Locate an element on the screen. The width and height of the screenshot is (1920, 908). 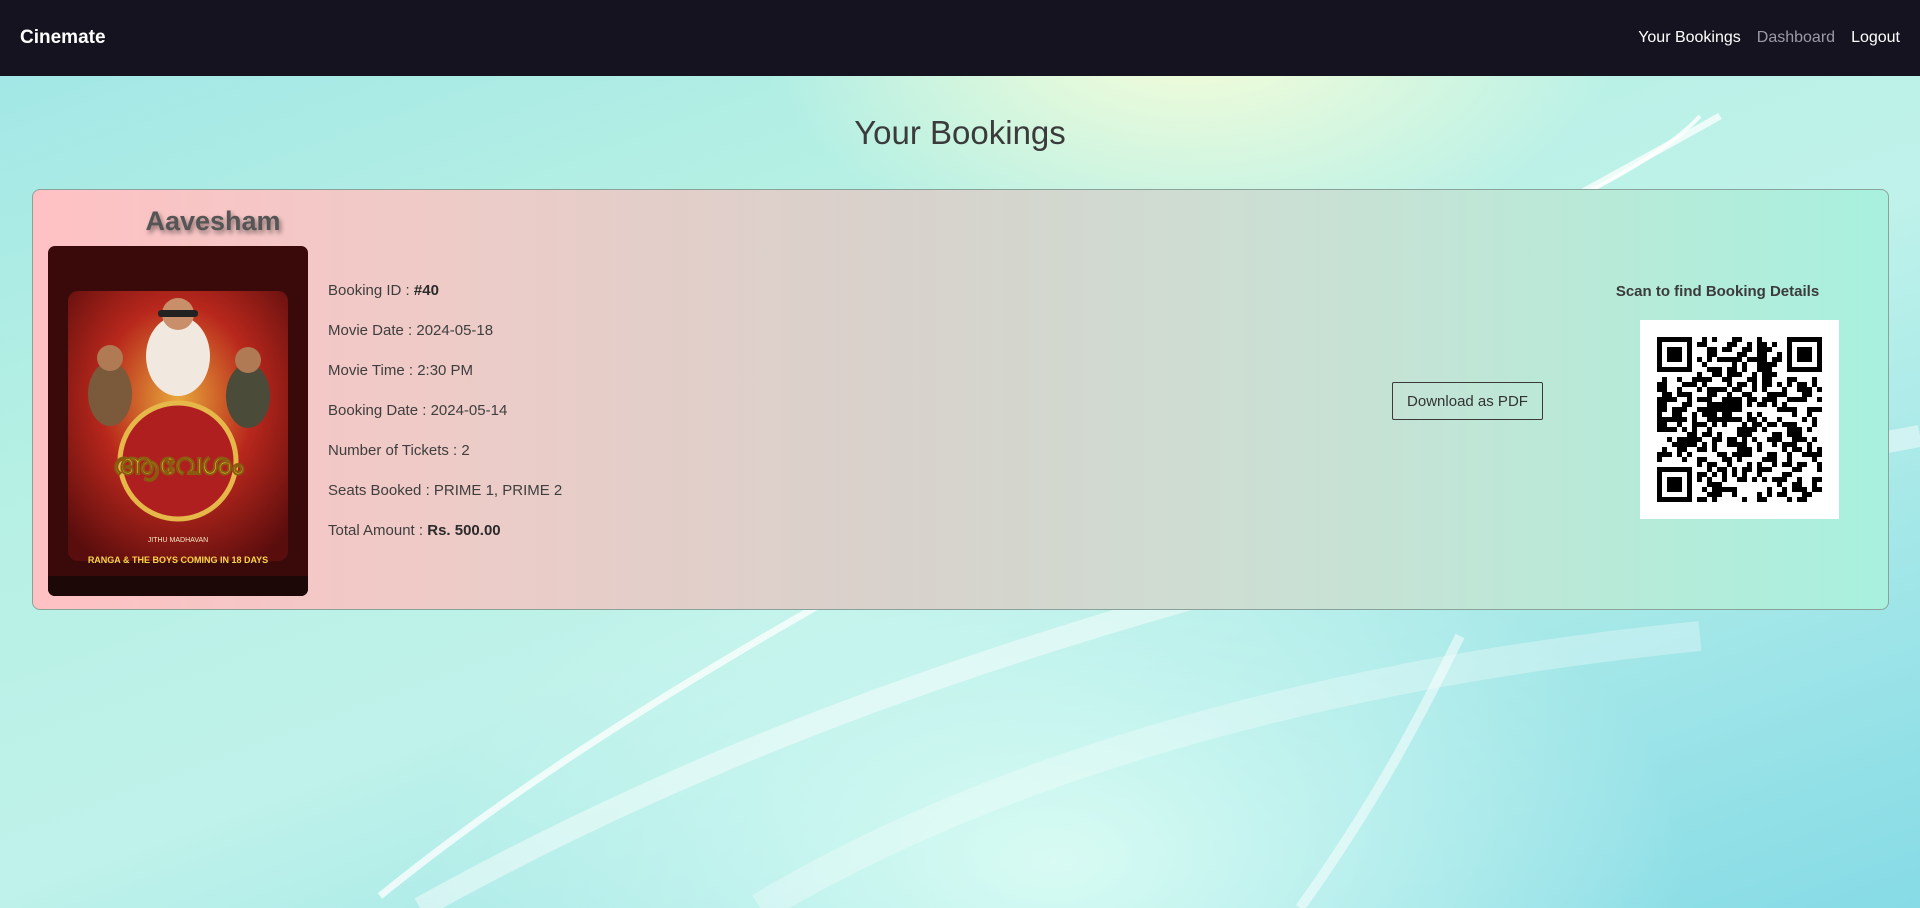
nav-dashboard-link: Dashboard is located at coordinates (1796, 38).